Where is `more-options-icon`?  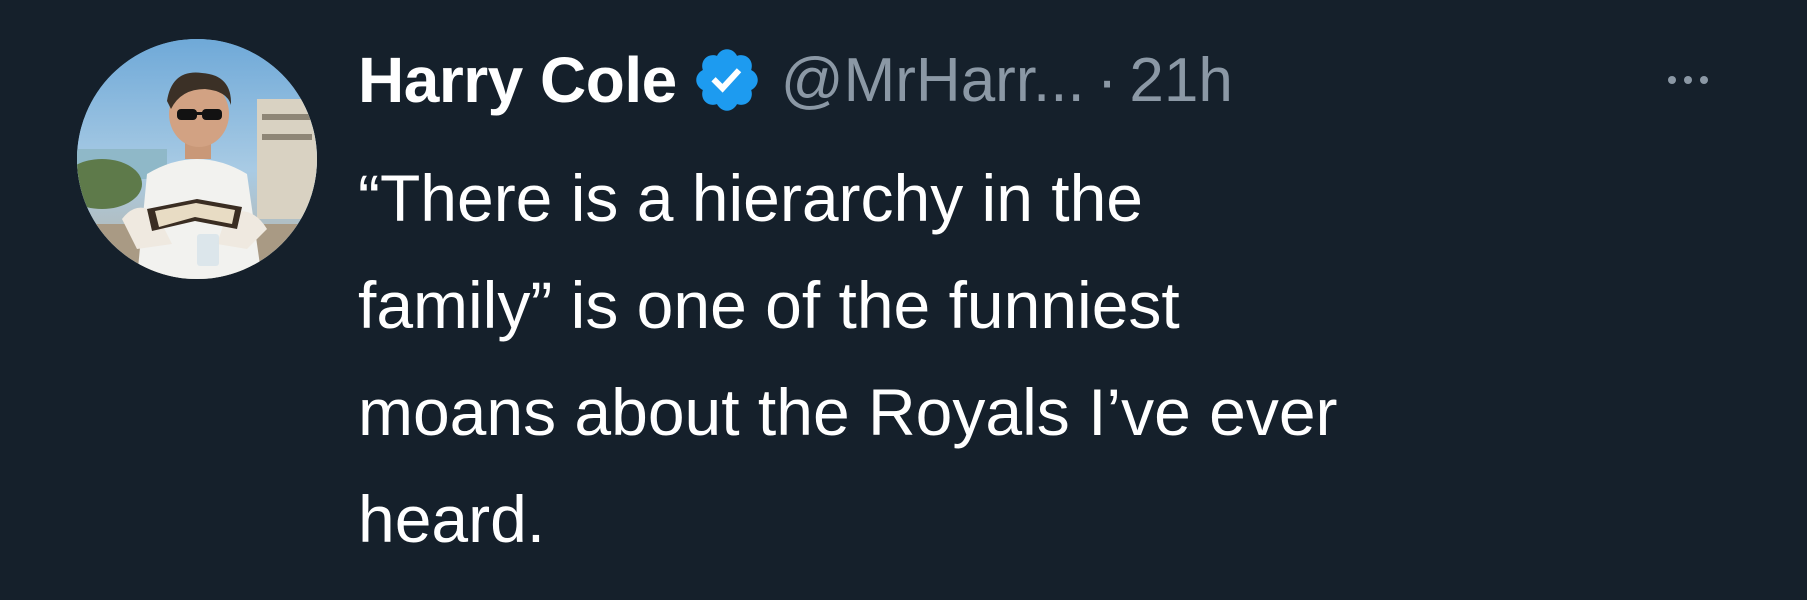 more-options-icon is located at coordinates (1688, 80).